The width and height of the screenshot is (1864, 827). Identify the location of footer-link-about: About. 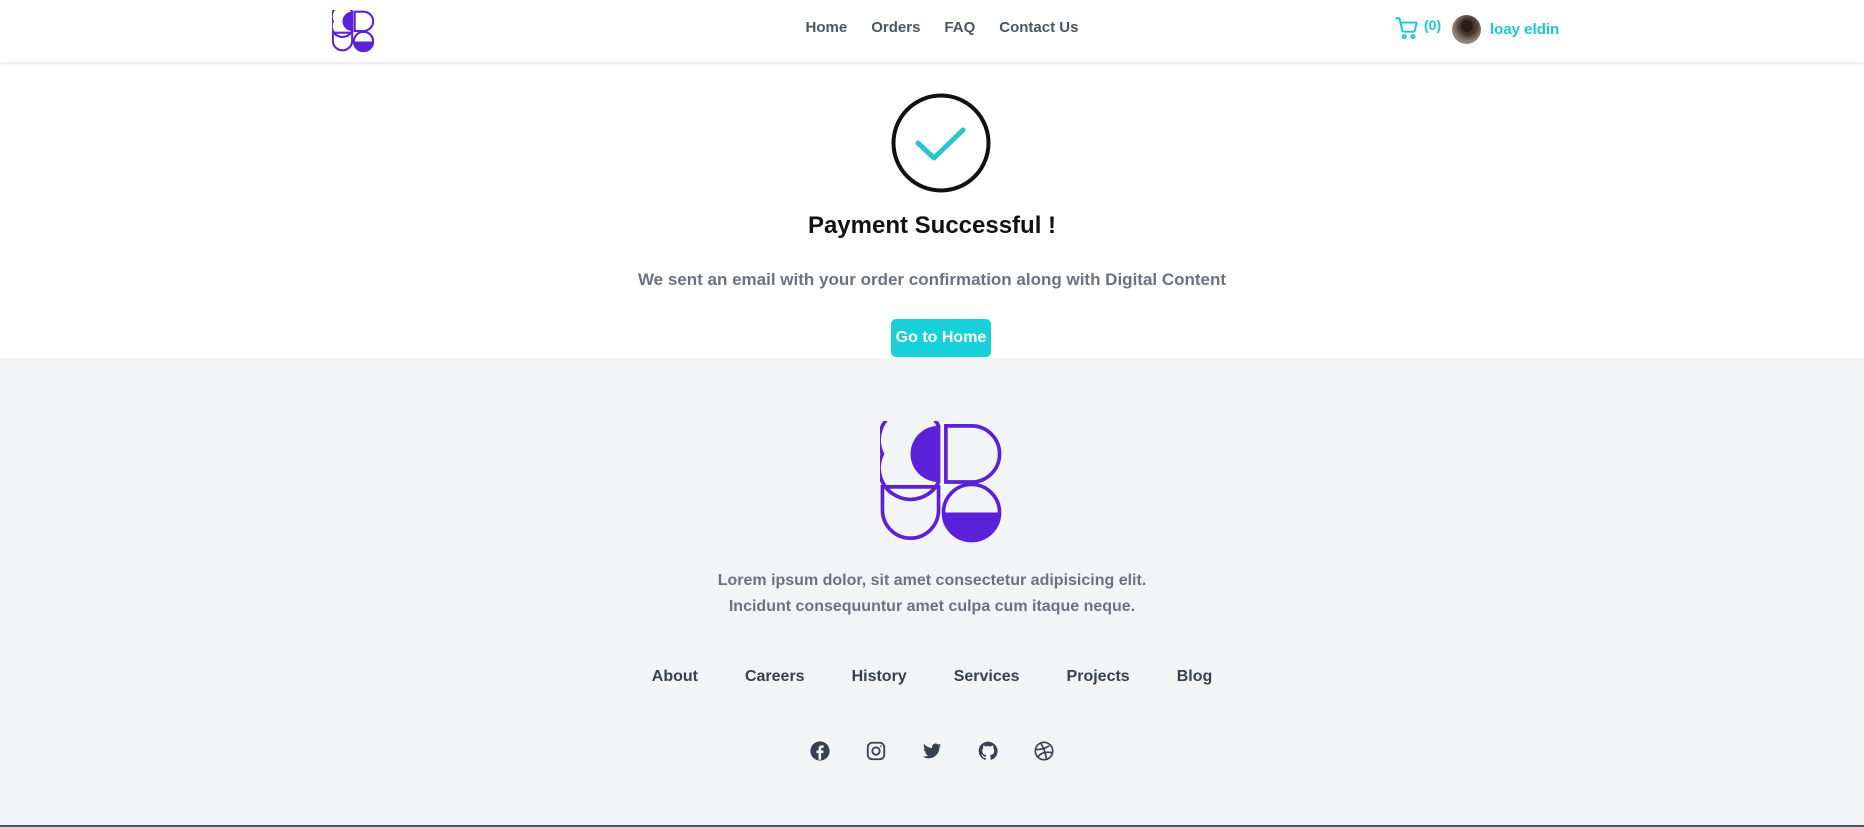
(675, 677).